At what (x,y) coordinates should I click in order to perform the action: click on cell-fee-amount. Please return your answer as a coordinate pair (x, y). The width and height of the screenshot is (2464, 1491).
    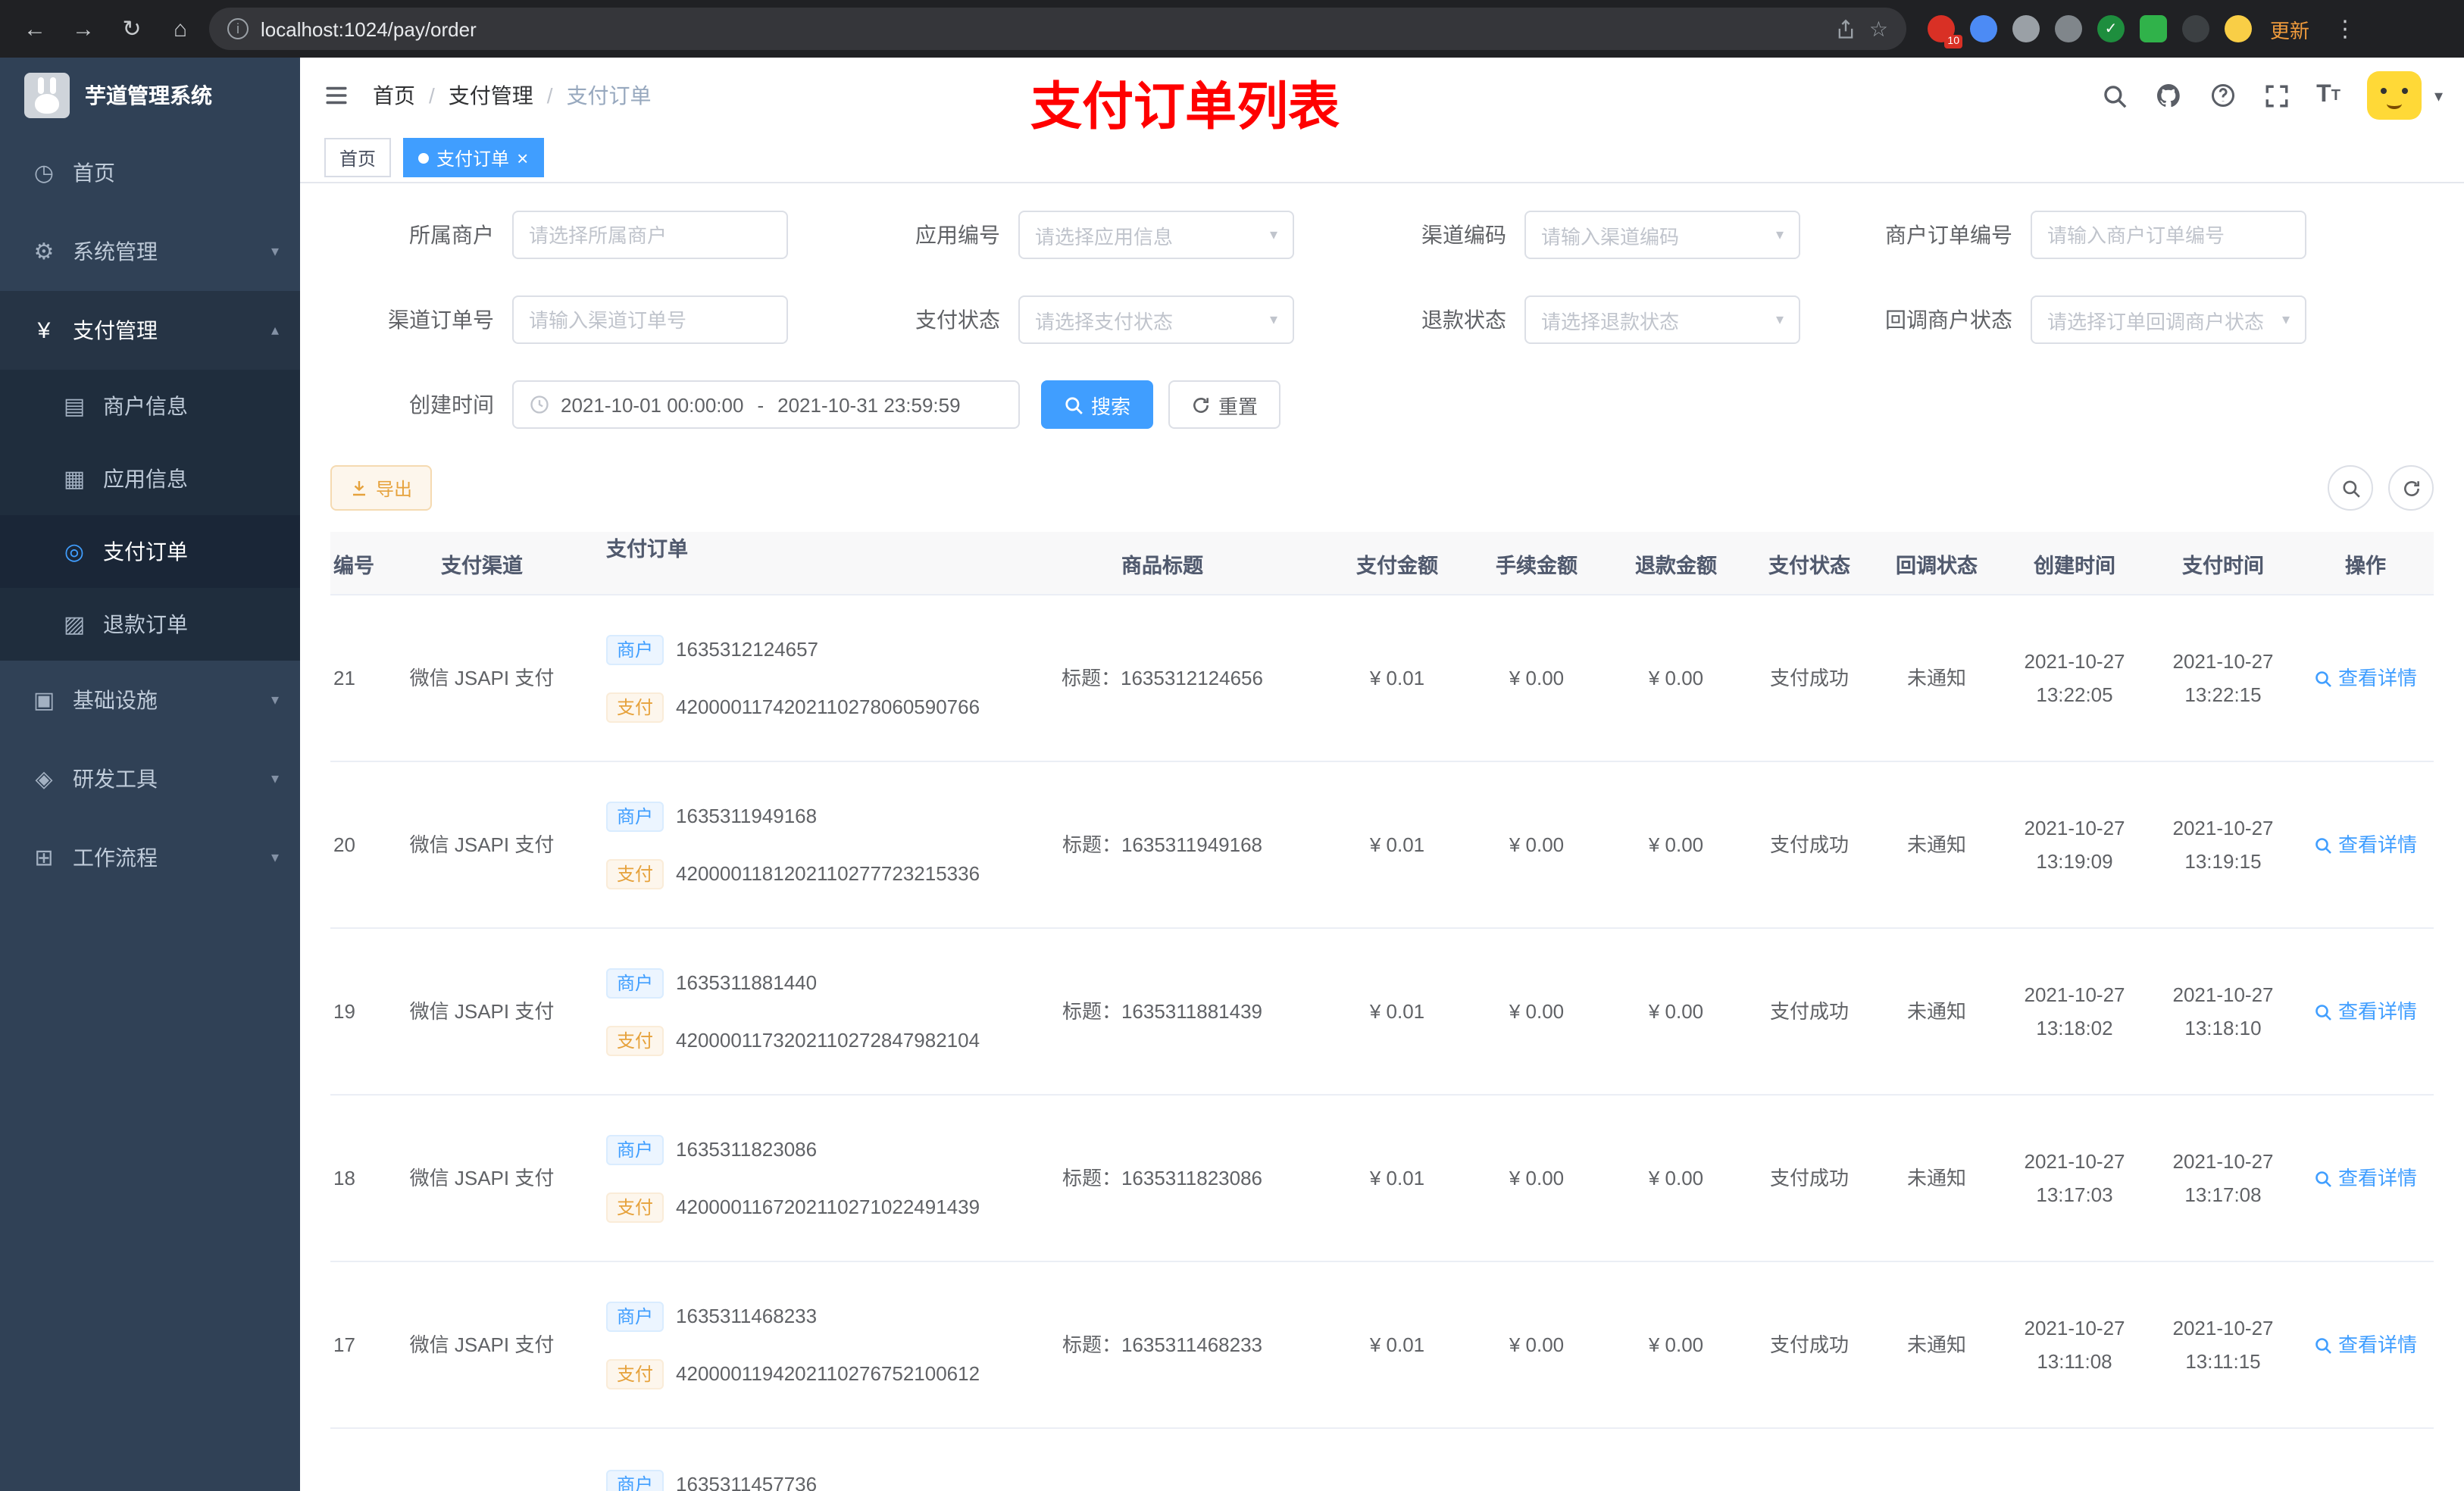
    Looking at the image, I should click on (1536, 1460).